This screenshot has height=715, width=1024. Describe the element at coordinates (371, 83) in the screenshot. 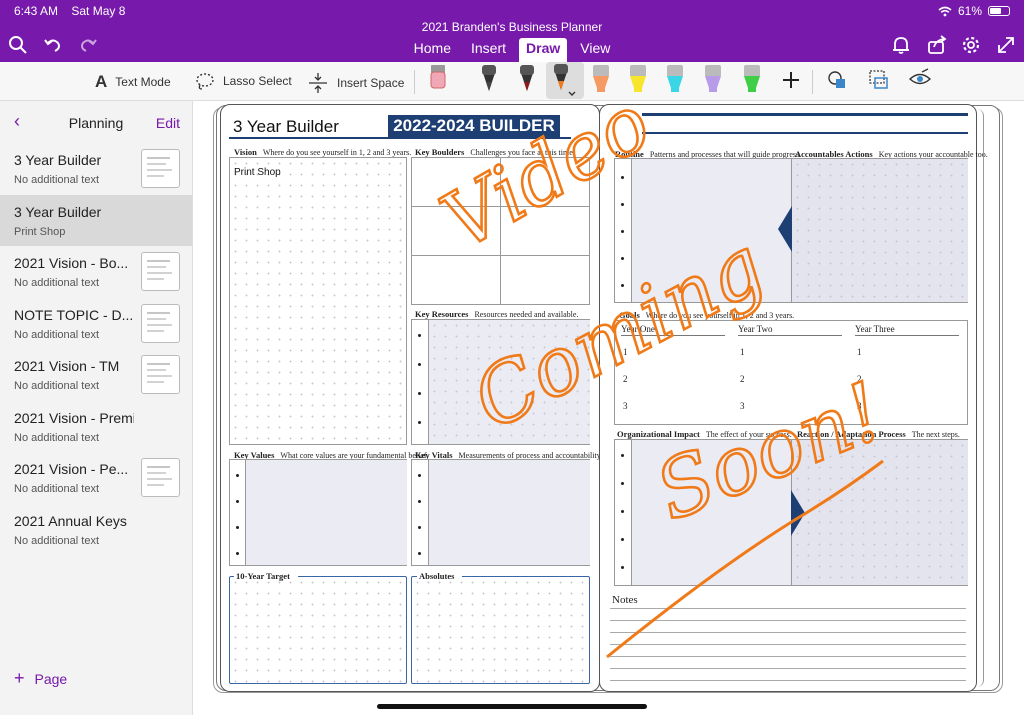

I see `insert-space-label: Insert Space` at that location.